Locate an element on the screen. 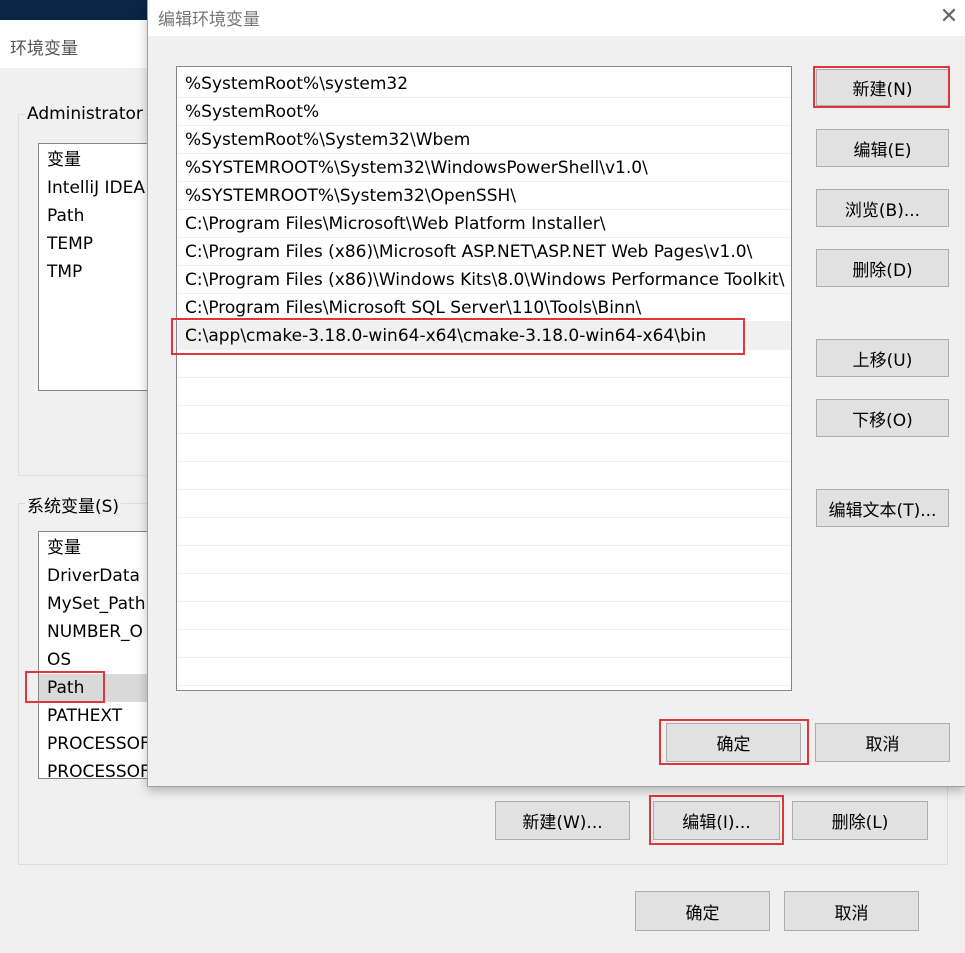  env-dialog-title: 环境变量 is located at coordinates (44, 49).